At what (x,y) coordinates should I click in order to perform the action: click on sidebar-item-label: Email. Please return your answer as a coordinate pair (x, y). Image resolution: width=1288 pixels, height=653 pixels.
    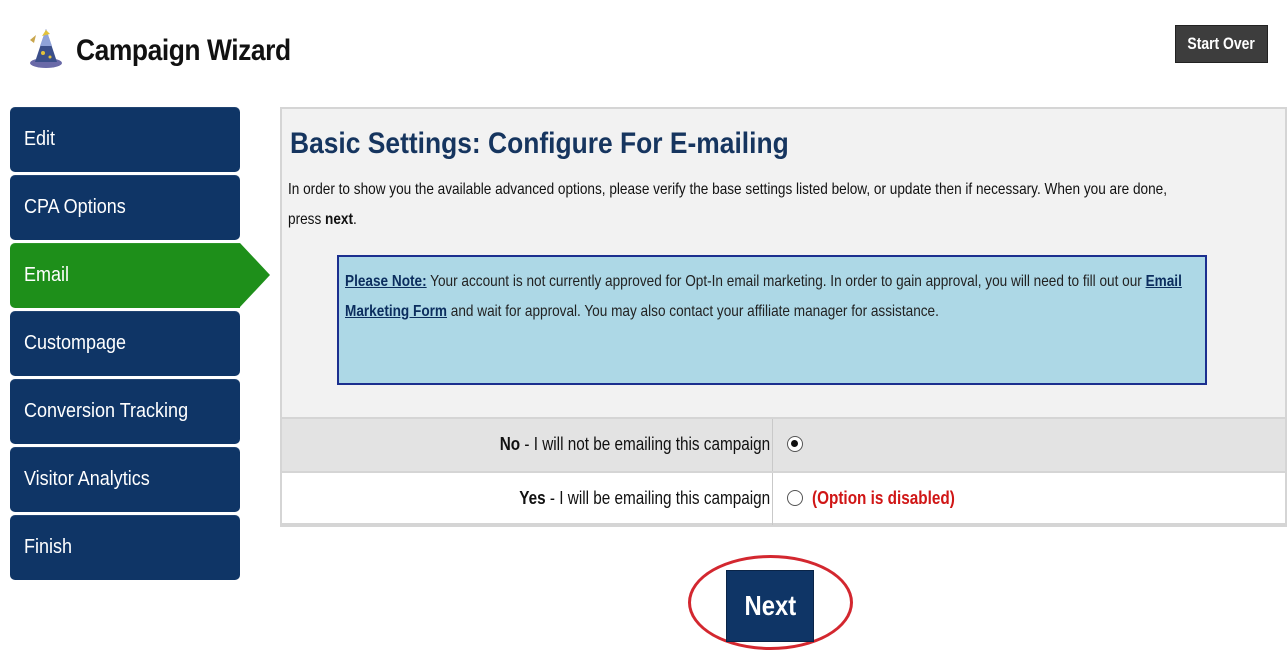
    Looking at the image, I should click on (47, 275).